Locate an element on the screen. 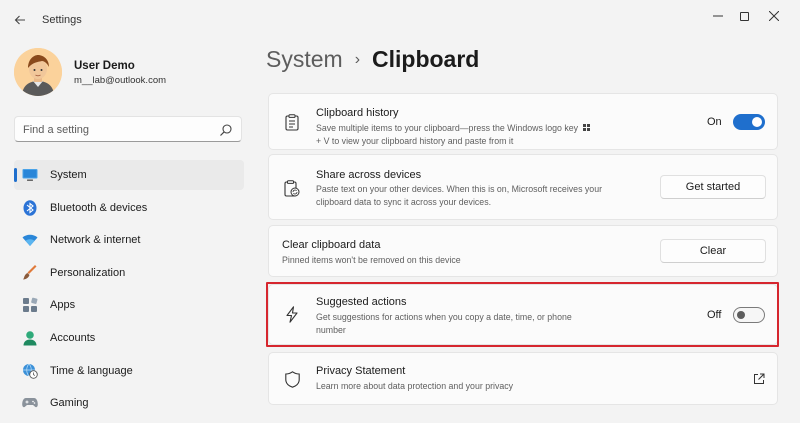 This screenshot has height=423, width=800. maximize-button is located at coordinates (744, 16).